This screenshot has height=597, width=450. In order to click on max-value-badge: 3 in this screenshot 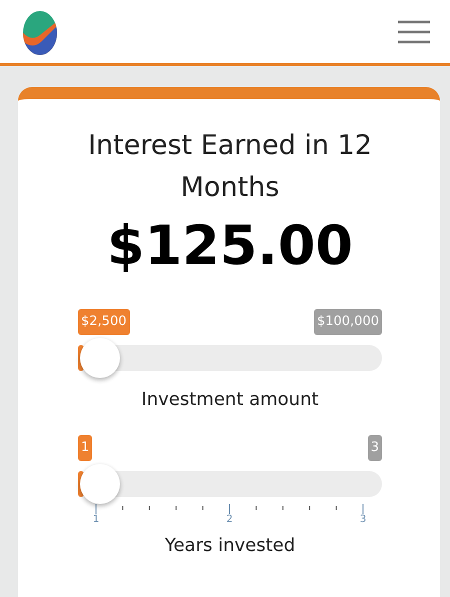, I will do `click(375, 448)`.